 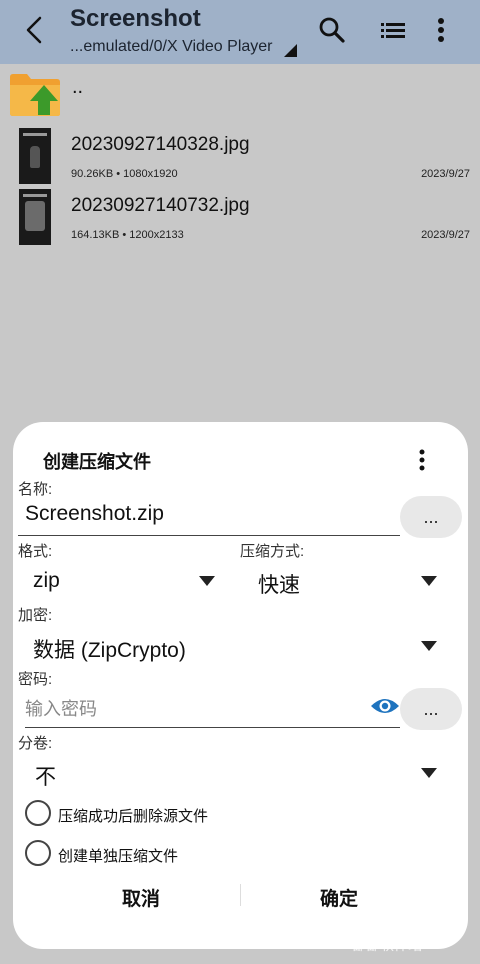 I want to click on separate-archive-label: 创建单独压缩文件, so click(x=118, y=856).